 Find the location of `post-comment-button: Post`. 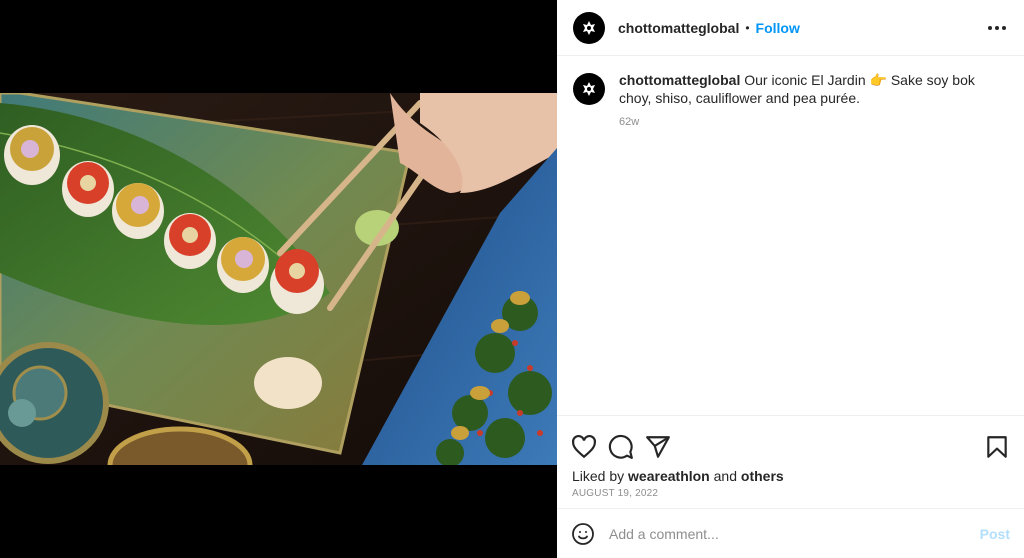

post-comment-button: Post is located at coordinates (995, 534).